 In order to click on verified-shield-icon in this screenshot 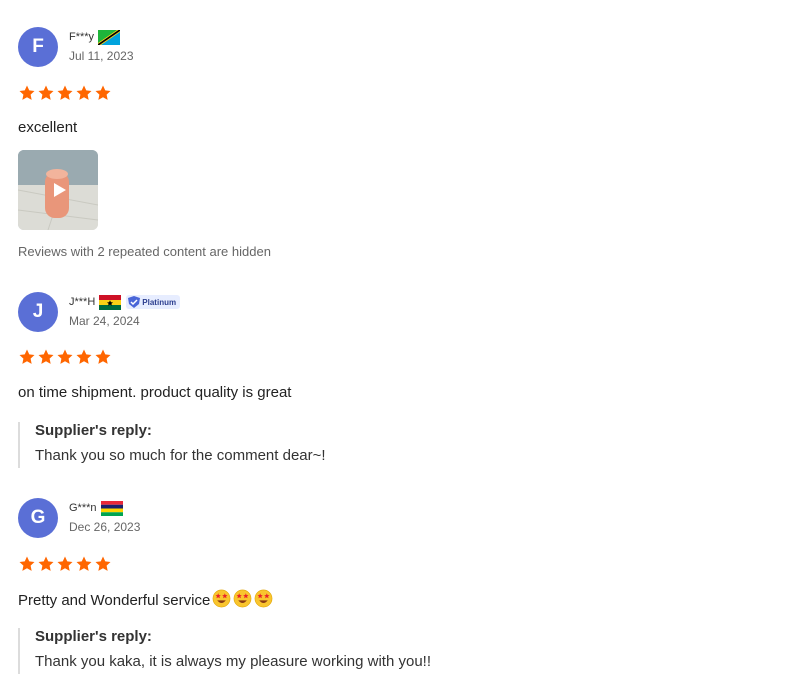, I will do `click(134, 302)`.